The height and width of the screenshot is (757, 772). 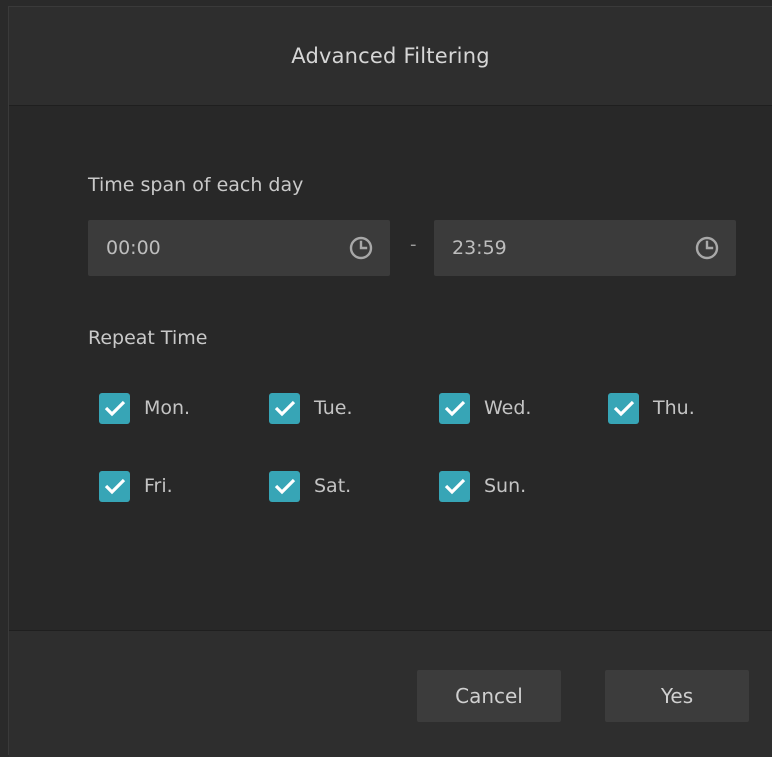 I want to click on checkbox-label: Wed., so click(x=508, y=408).